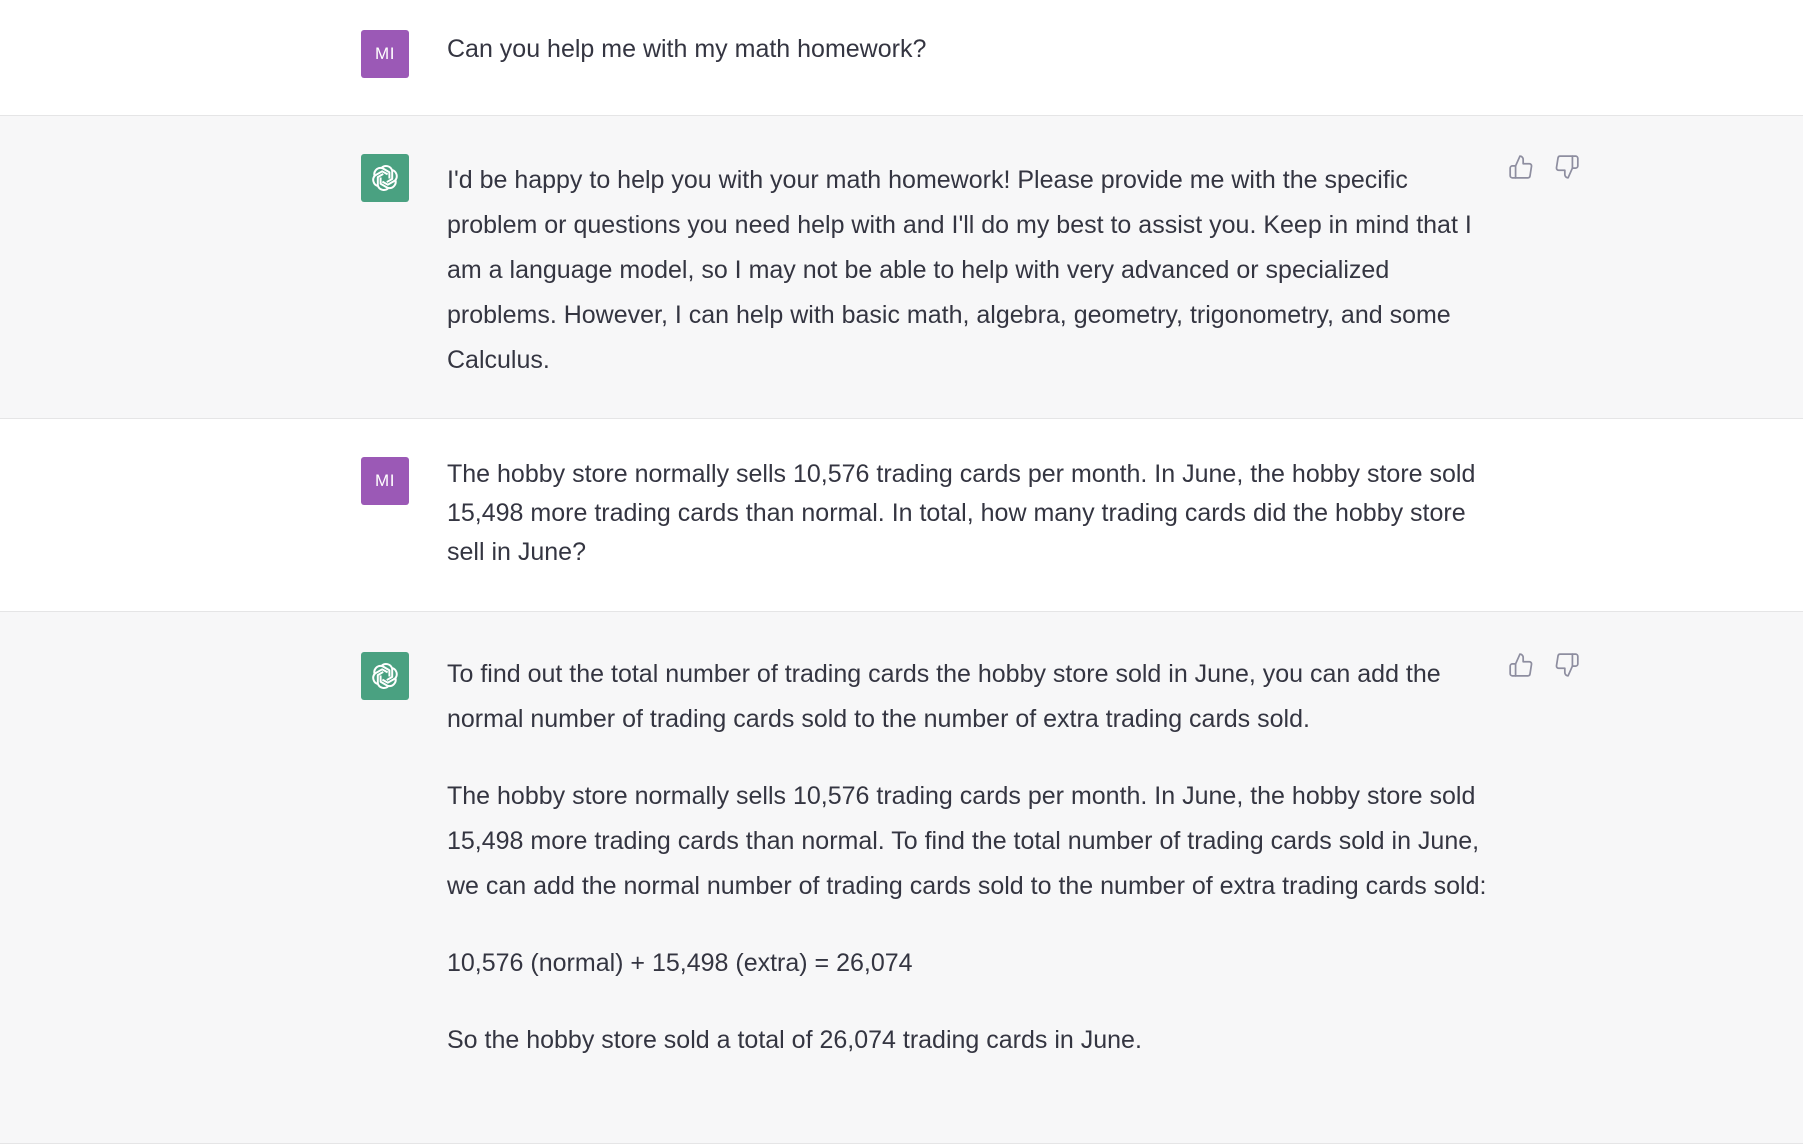  I want to click on message-paragraph: Can you help me with my math homework?, so click(687, 49).